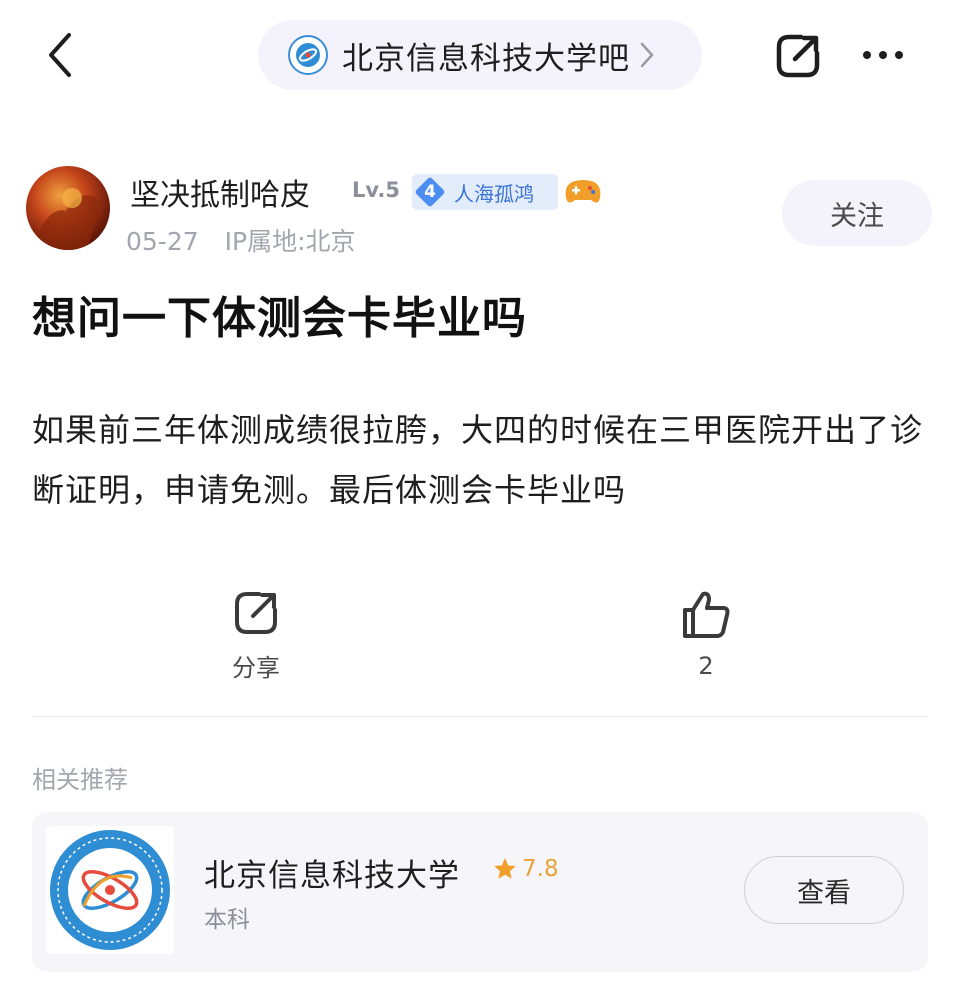  I want to click on recommend-name: 北京信息科技大学, so click(332, 876).